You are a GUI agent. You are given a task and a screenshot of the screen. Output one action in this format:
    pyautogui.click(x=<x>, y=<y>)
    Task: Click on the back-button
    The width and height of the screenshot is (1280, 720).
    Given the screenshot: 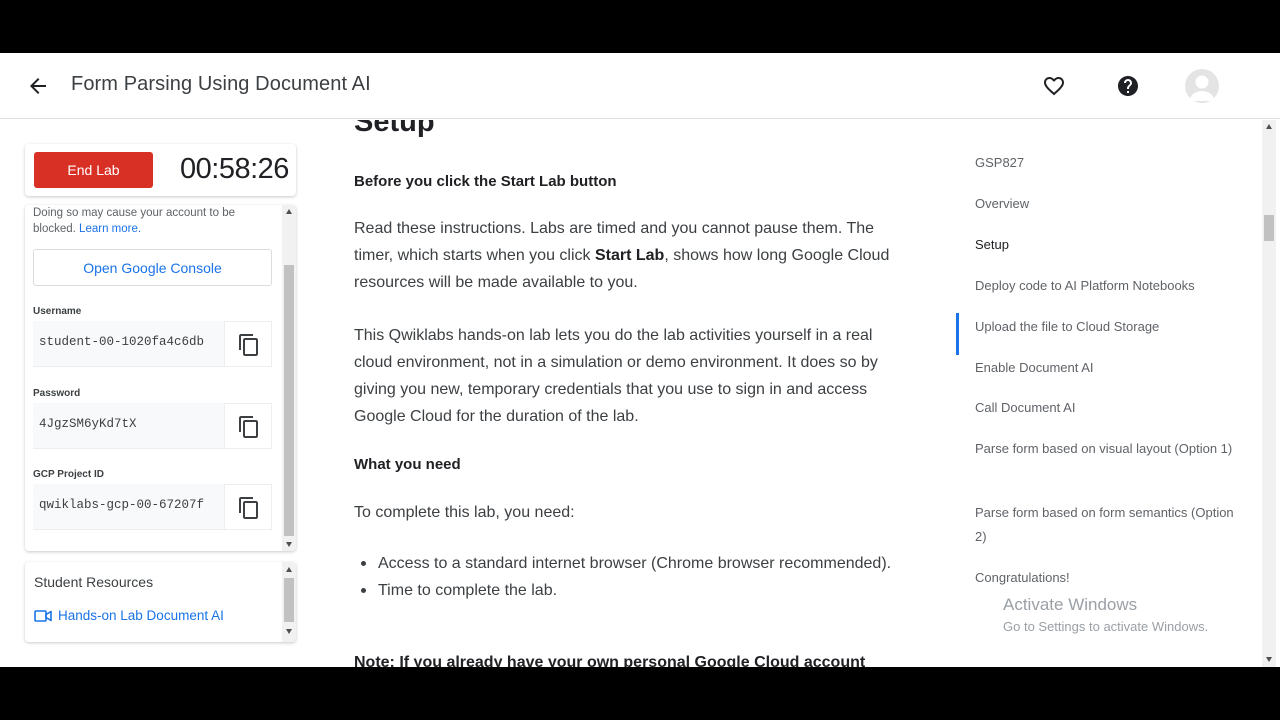 What is the action you would take?
    pyautogui.click(x=38, y=86)
    